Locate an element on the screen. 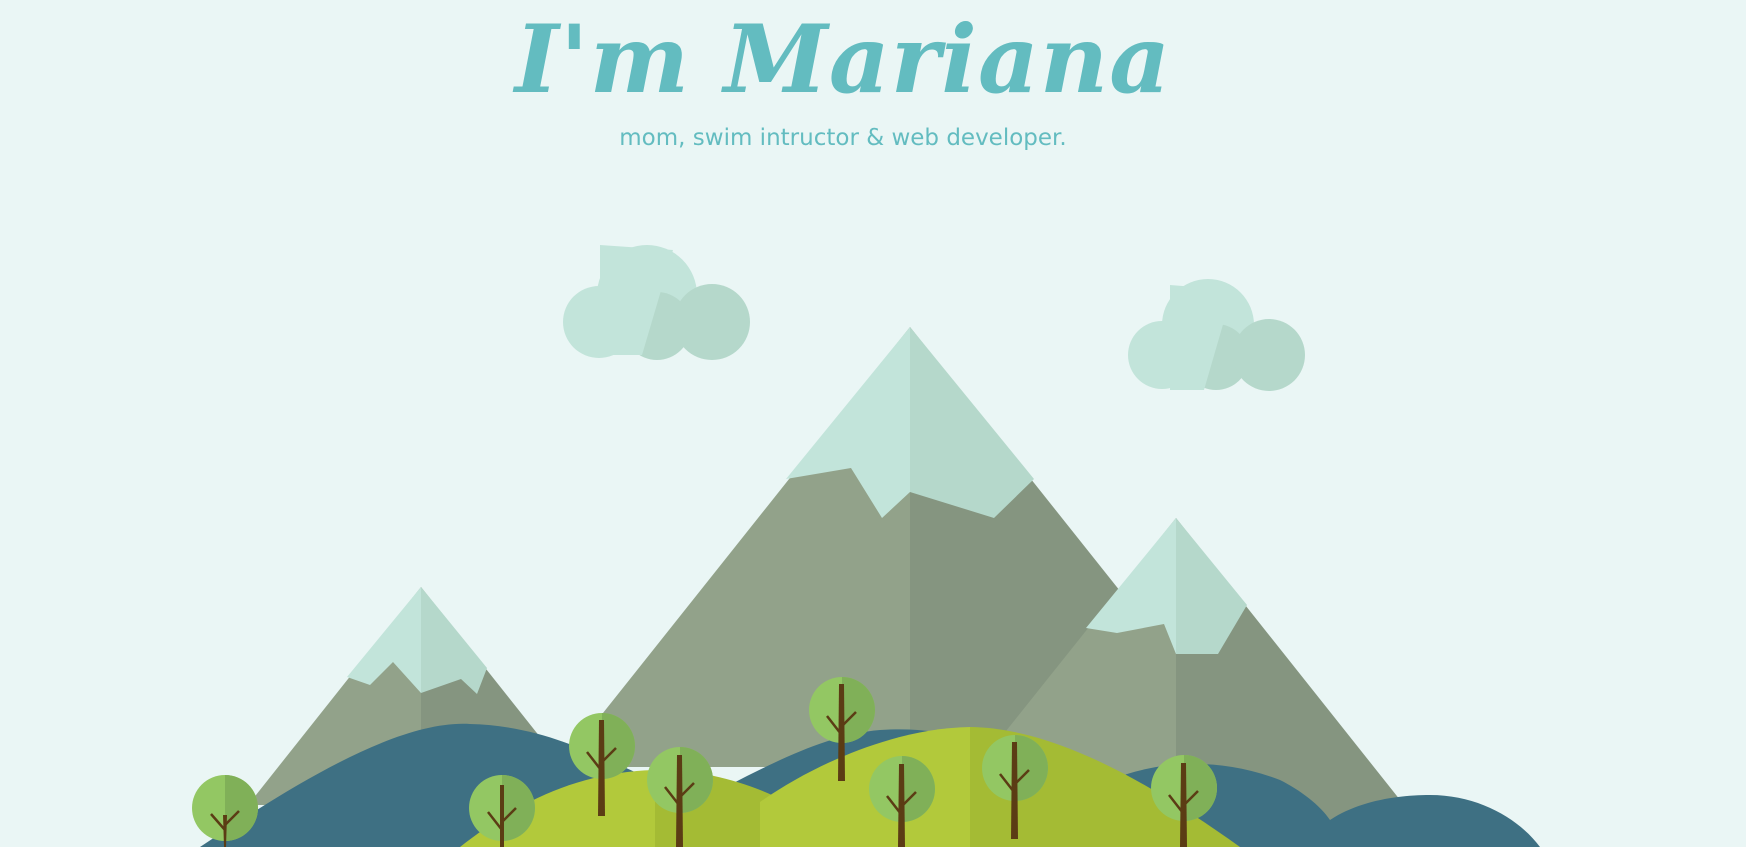 This screenshot has width=1746, height=847. hero-subtitle: mom, swim intructor & web developer. is located at coordinates (843, 138).